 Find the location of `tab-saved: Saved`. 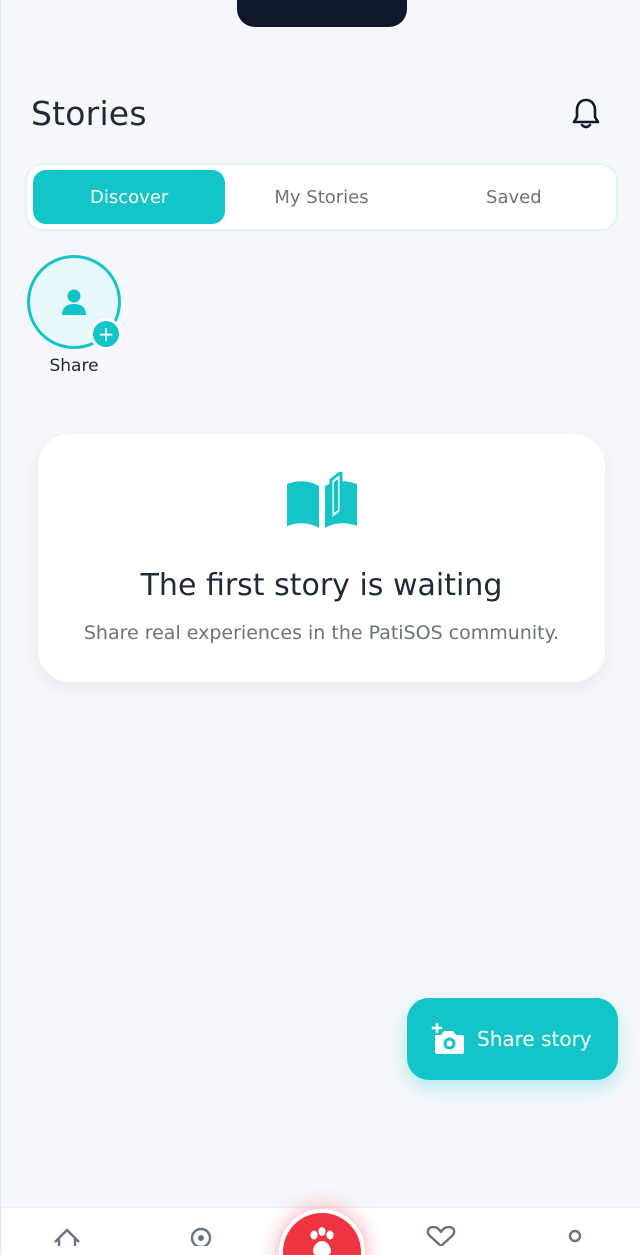

tab-saved: Saved is located at coordinates (514, 197).